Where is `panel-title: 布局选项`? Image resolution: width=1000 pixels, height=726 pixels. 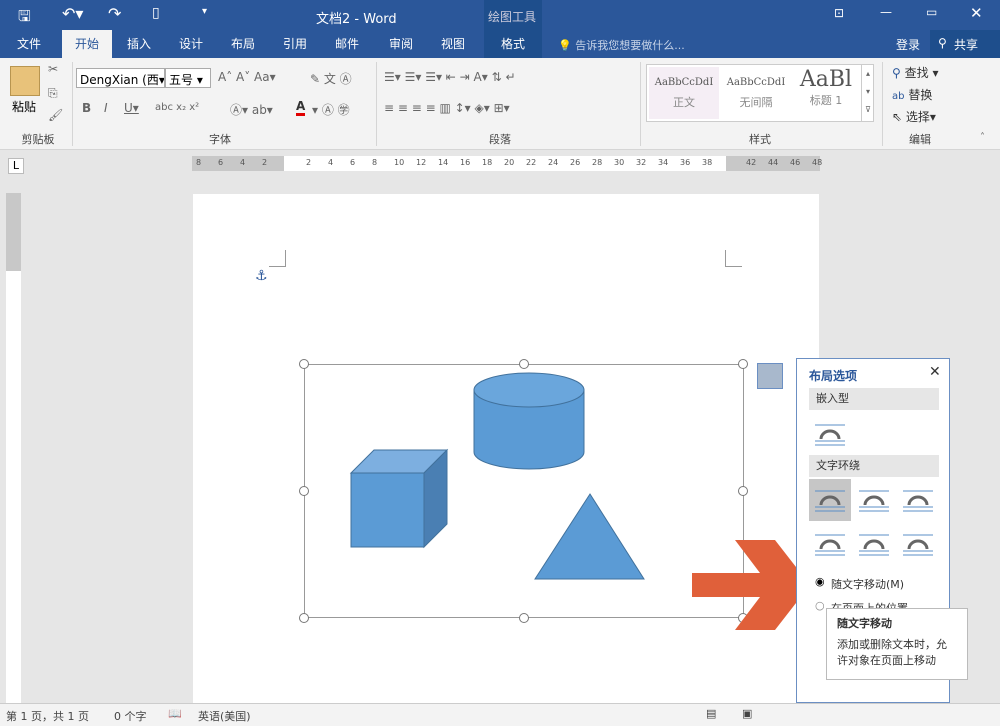
panel-title: 布局选项 is located at coordinates (833, 376).